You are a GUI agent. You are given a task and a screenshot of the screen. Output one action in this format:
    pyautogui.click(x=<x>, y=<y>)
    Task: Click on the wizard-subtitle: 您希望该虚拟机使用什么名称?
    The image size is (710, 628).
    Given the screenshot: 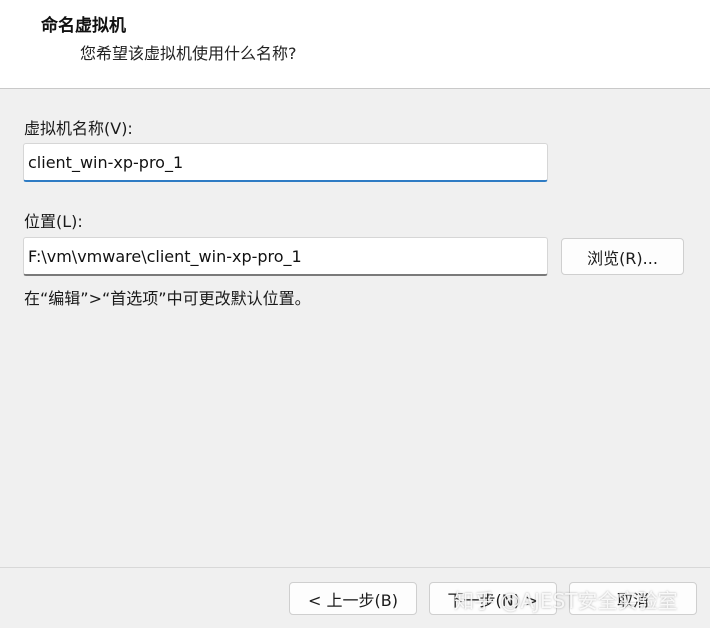 What is the action you would take?
    pyautogui.click(x=188, y=53)
    